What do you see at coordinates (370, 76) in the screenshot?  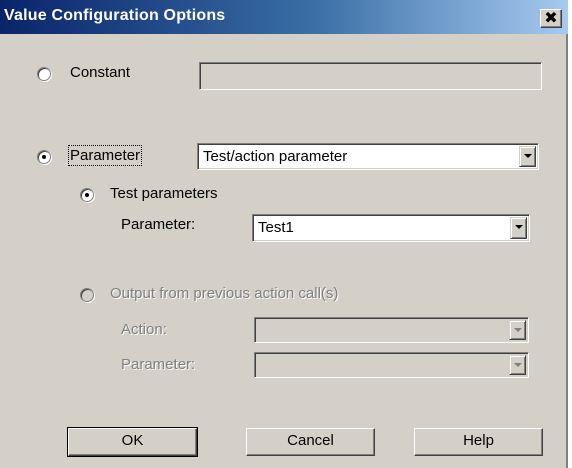 I see `constant-value-field` at bounding box center [370, 76].